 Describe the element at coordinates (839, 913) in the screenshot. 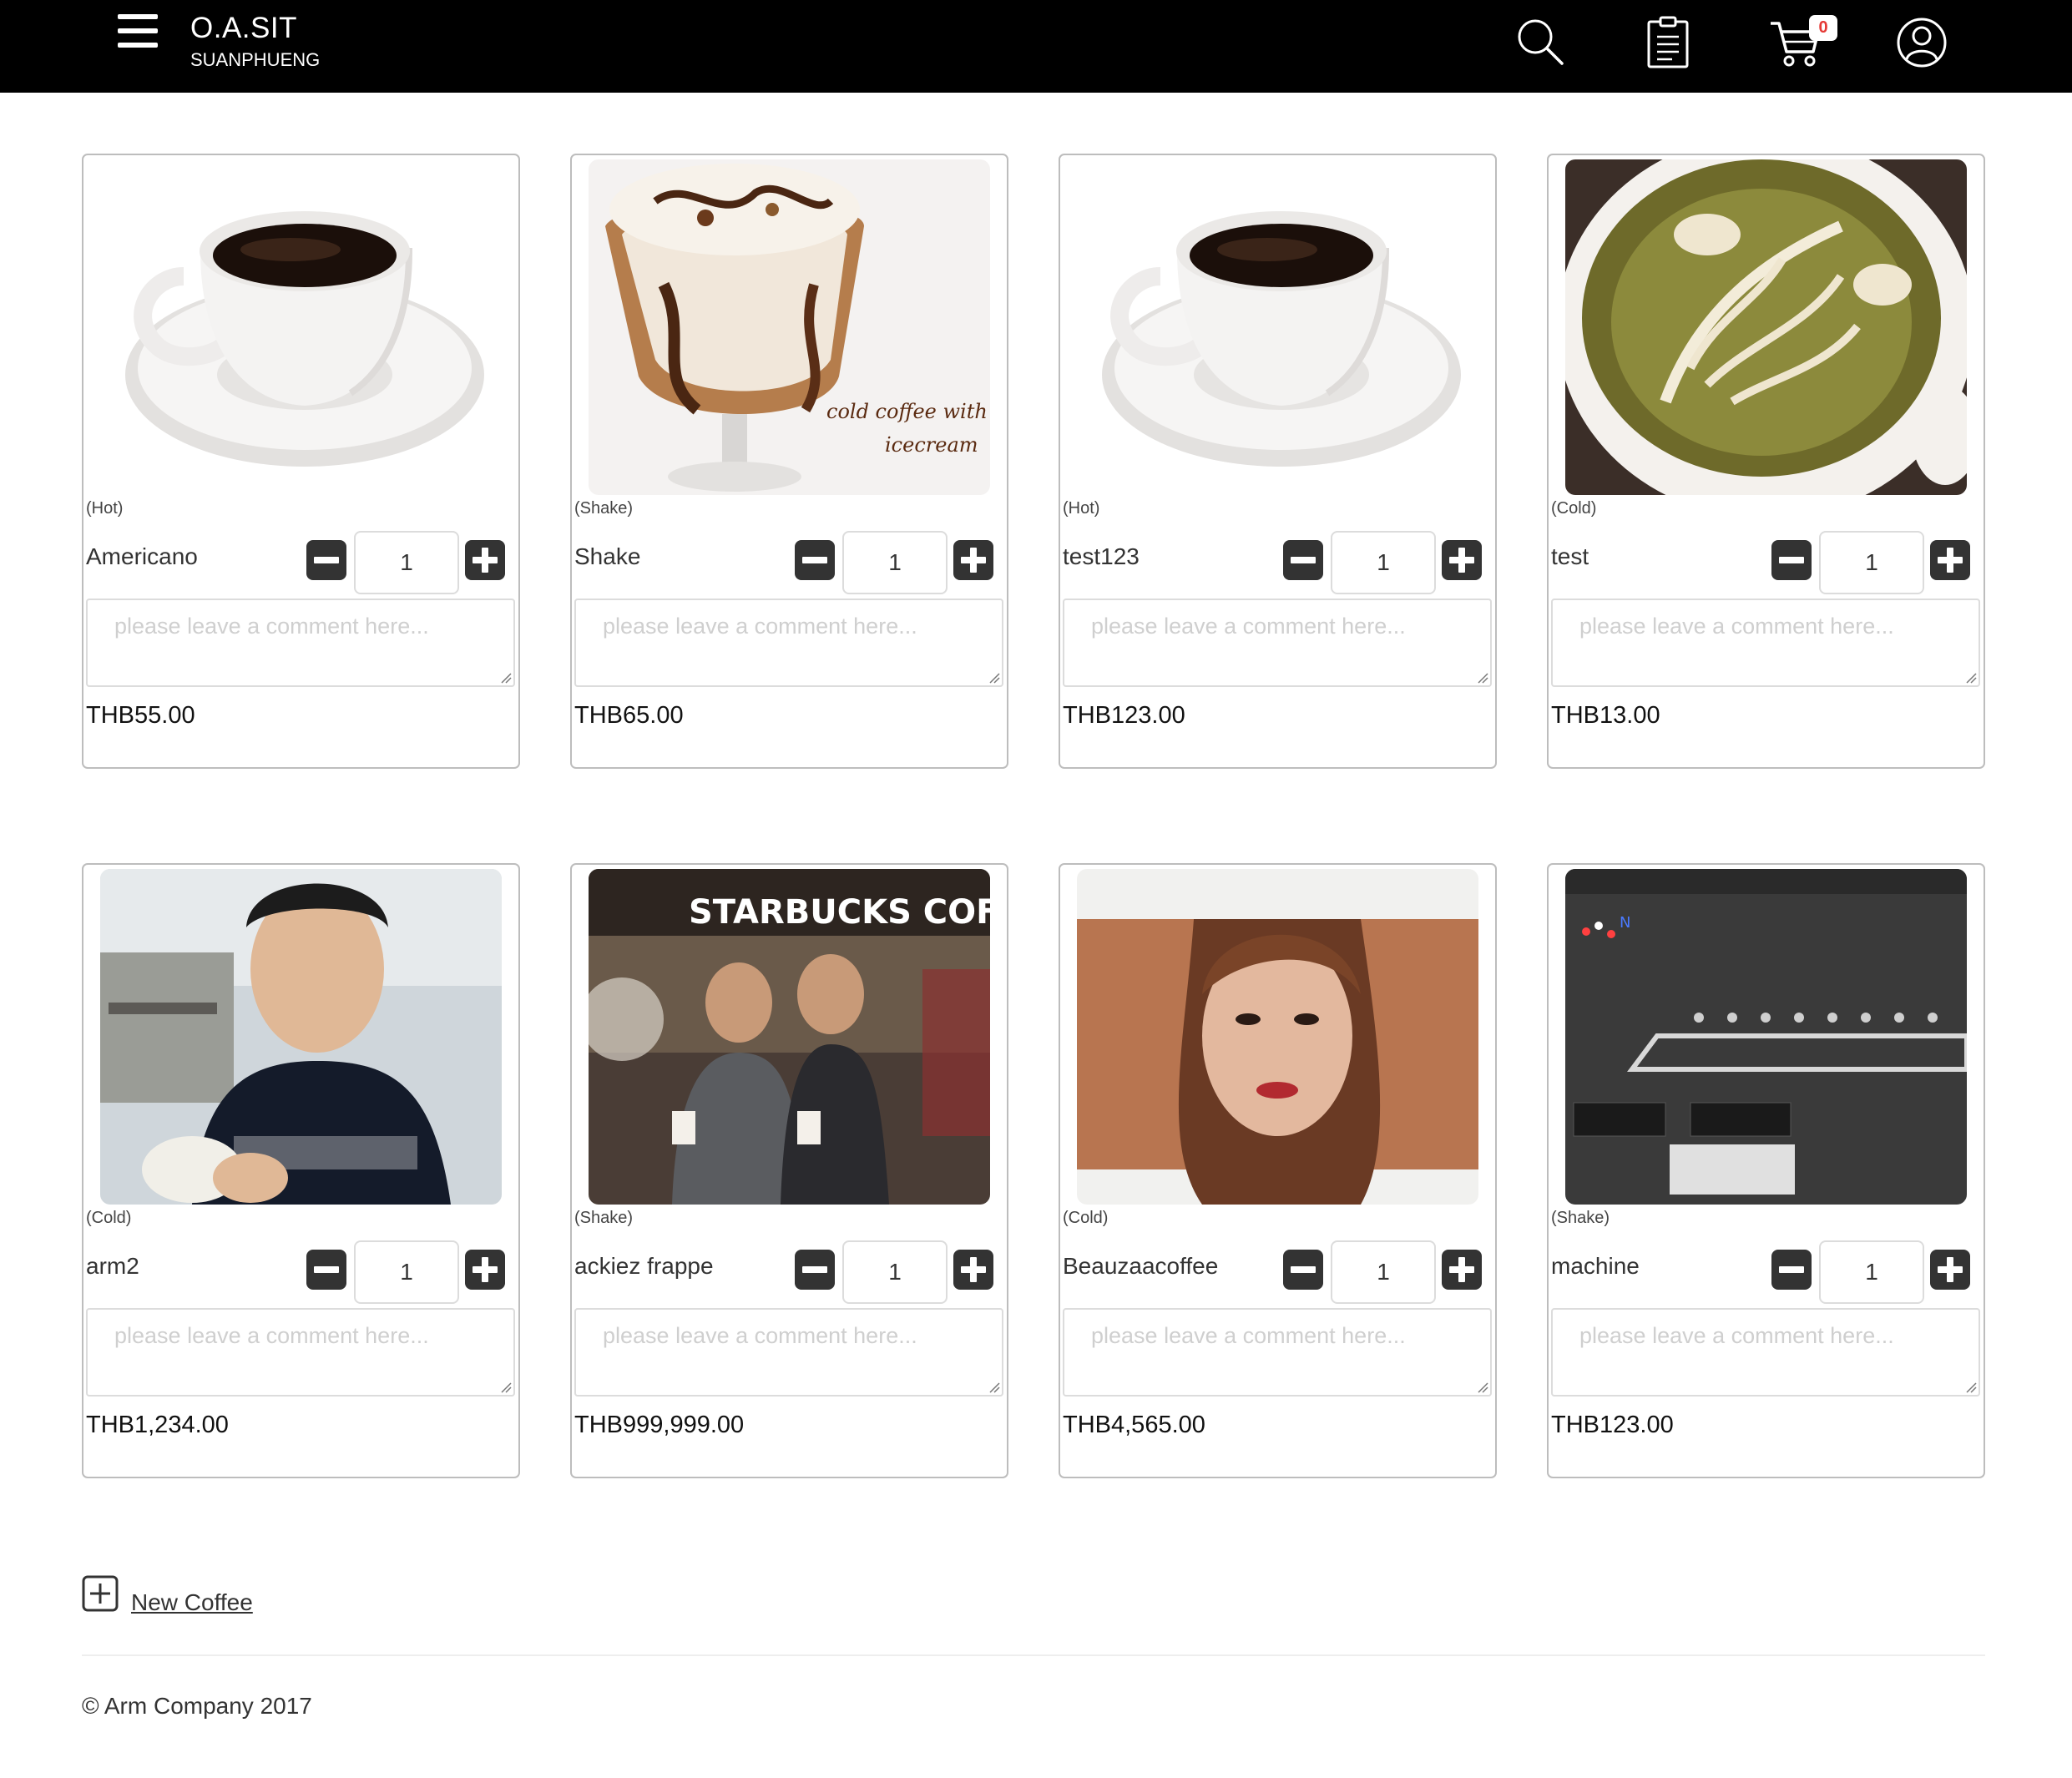

I see `svg-text: STARBUCKS COFF` at that location.